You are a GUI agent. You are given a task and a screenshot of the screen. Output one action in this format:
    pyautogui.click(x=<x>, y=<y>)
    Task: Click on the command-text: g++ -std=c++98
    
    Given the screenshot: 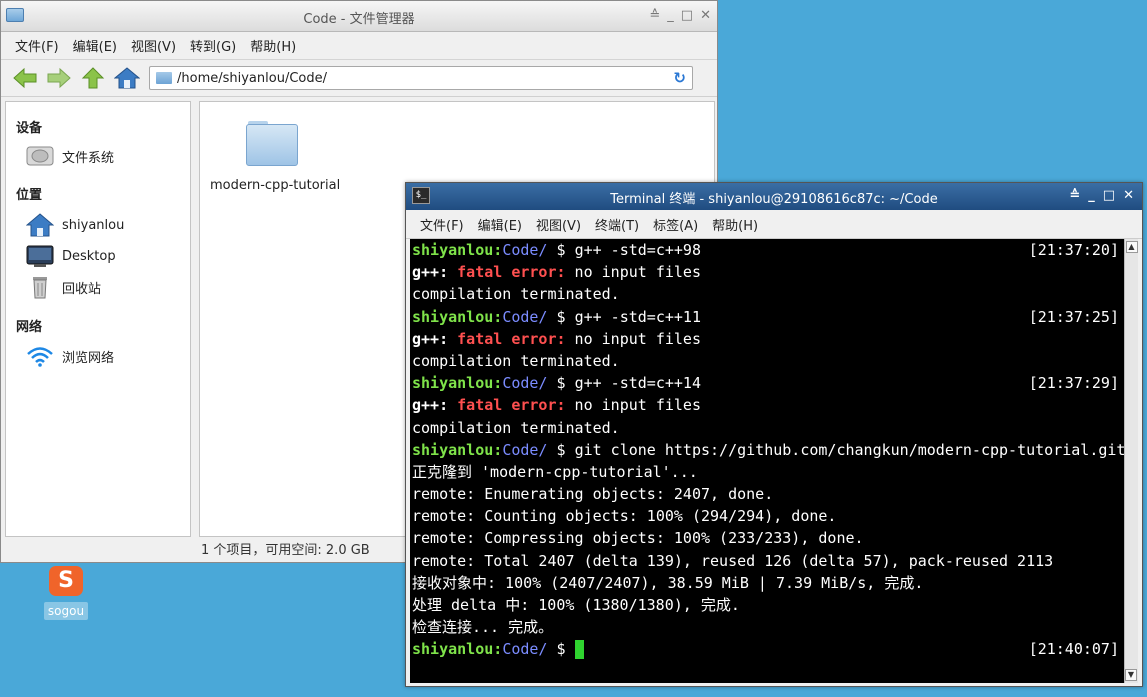 What is the action you would take?
    pyautogui.click(x=637, y=250)
    